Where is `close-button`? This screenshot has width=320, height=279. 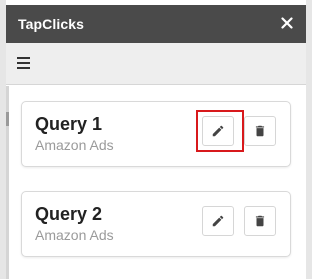
close-button is located at coordinates (287, 23).